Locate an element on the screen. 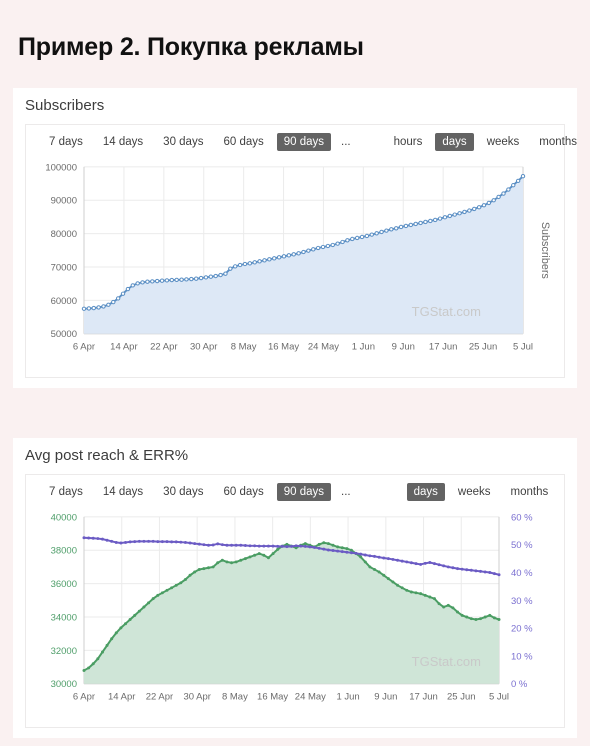 Image resolution: width=590 pixels, height=746 pixels. svg-text: 50 % is located at coordinates (522, 544).